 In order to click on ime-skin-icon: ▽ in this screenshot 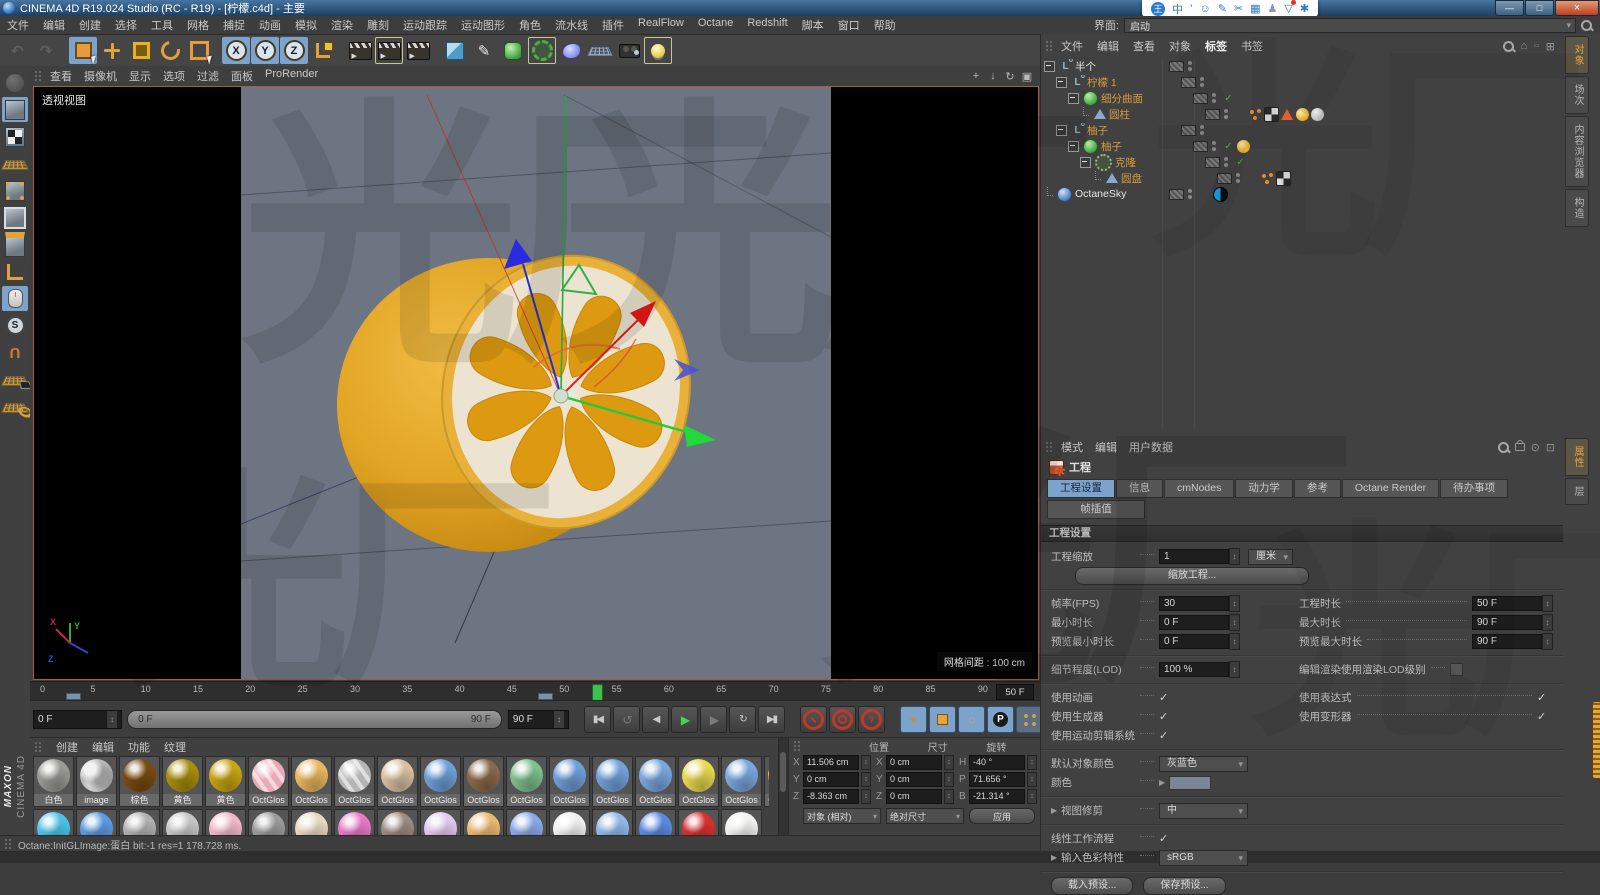, I will do `click(1290, 7)`.